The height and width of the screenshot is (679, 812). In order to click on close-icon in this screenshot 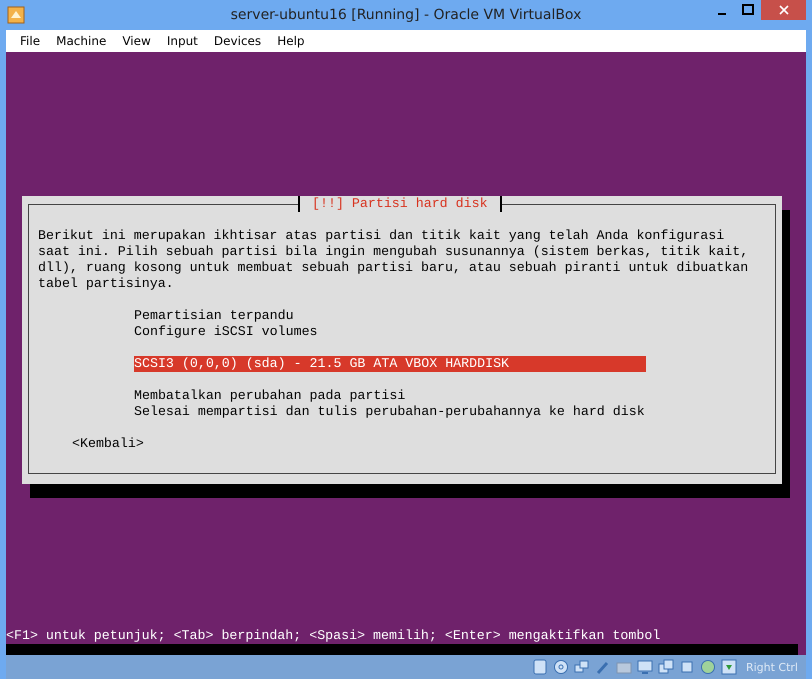, I will do `click(783, 10)`.